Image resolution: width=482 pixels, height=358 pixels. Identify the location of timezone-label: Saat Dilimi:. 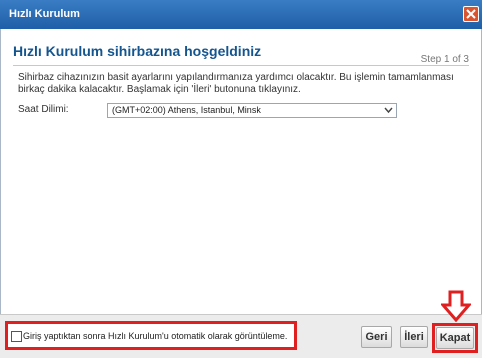
(43, 109).